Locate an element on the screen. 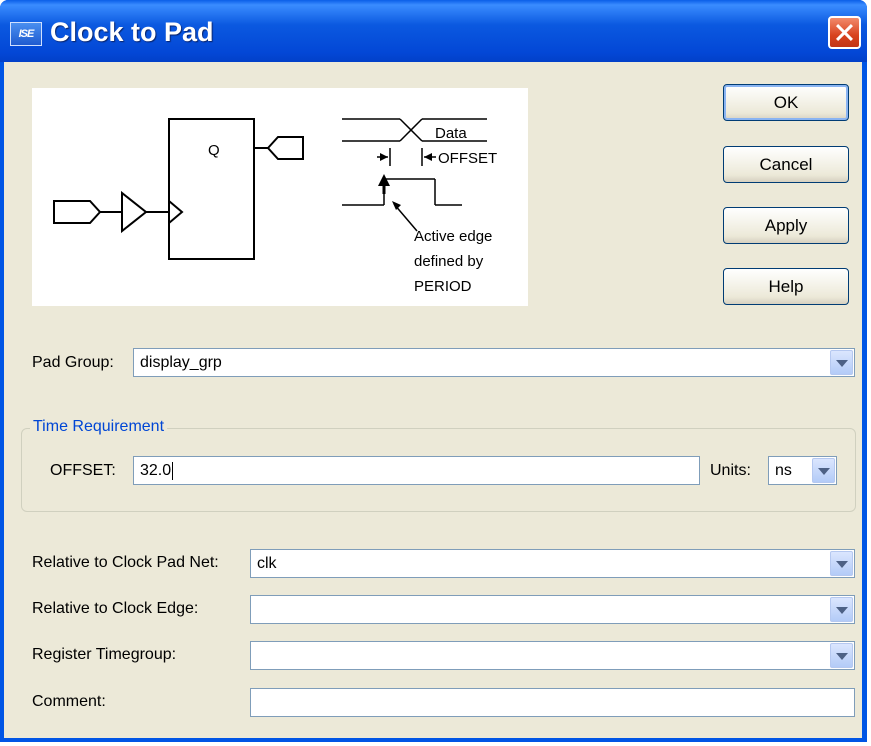 This screenshot has height=746, width=871. title-bar: ISE Clock to Pad is located at coordinates (433, 31).